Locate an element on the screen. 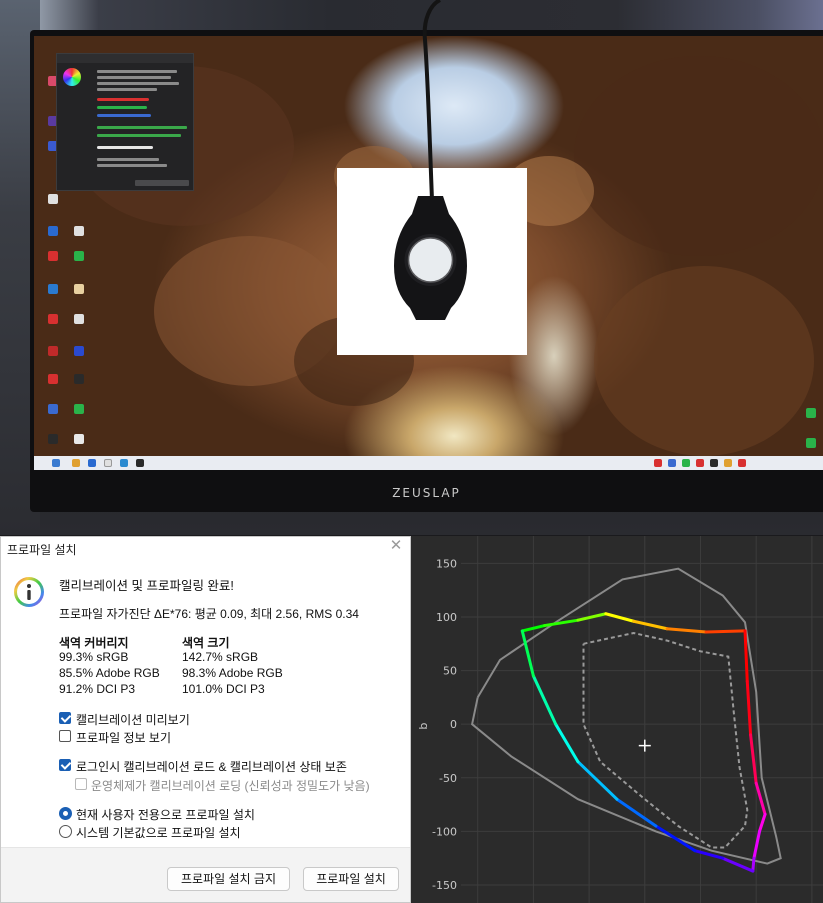 The height and width of the screenshot is (903, 823). y-tick-label: 150 is located at coordinates (446, 563).